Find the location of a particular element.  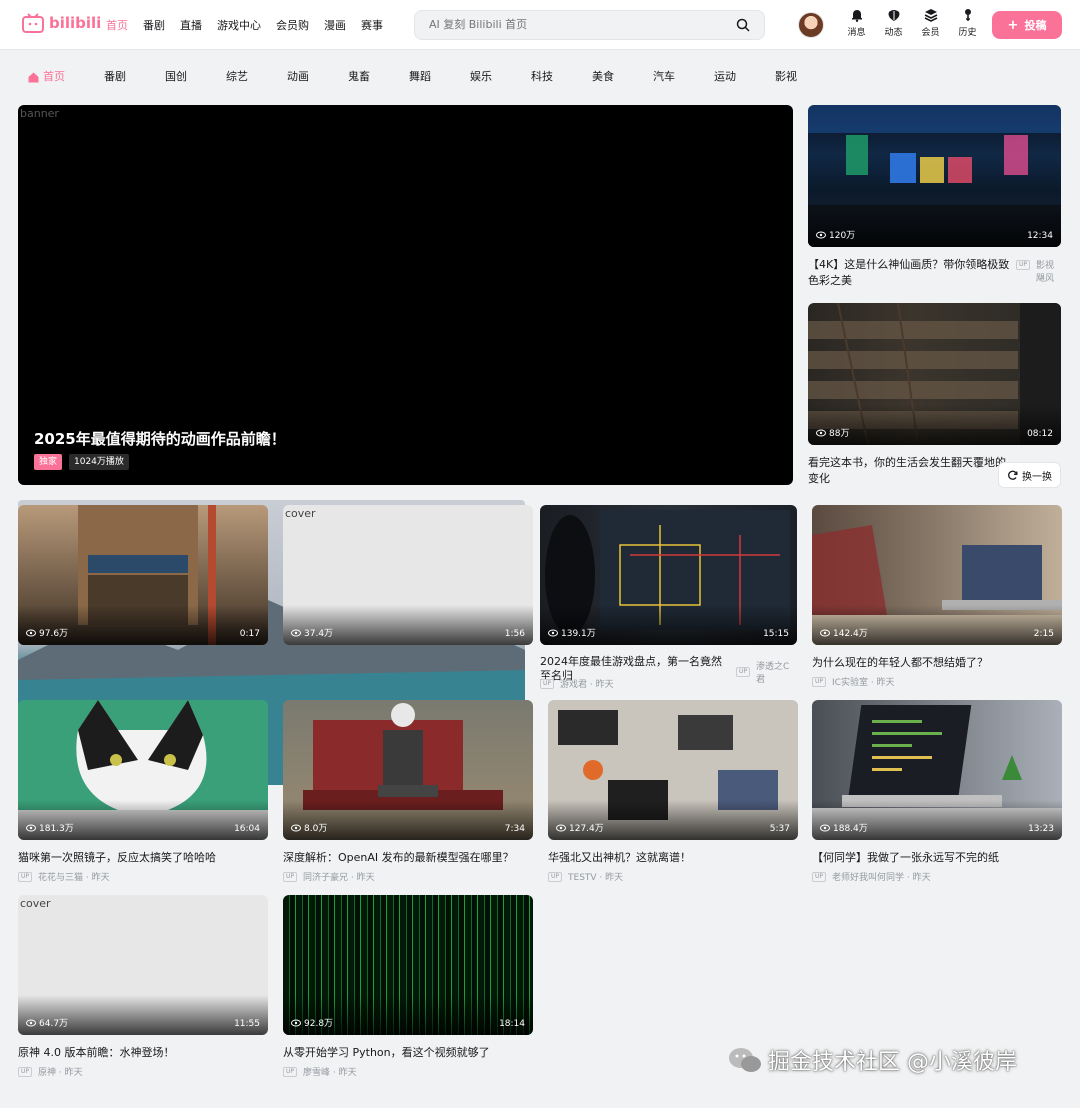

video-card: cover 37.4万 1:56 is located at coordinates (408, 575).